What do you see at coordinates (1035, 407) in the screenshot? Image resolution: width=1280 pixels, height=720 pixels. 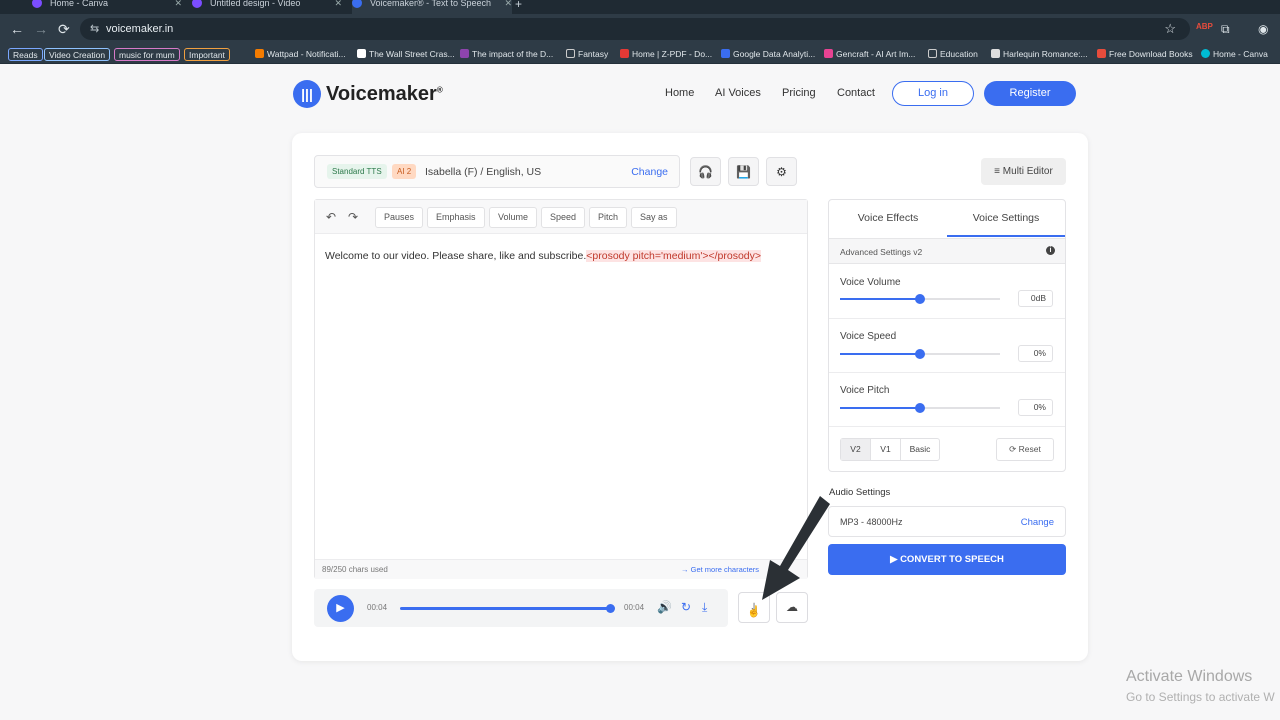 I see `voice-pitch-value: 0%` at bounding box center [1035, 407].